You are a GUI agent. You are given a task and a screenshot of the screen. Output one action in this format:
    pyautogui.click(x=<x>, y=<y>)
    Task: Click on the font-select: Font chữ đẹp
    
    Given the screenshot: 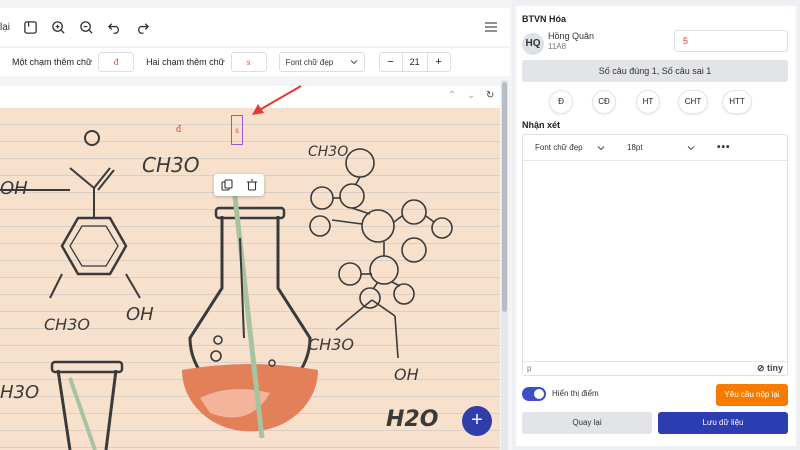 What is the action you would take?
    pyautogui.click(x=321, y=62)
    